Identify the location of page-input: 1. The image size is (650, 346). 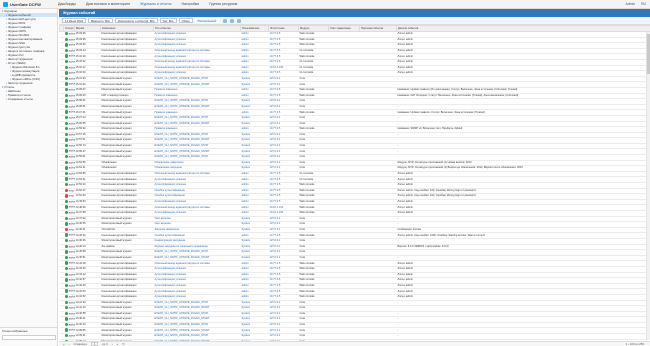
(94, 344).